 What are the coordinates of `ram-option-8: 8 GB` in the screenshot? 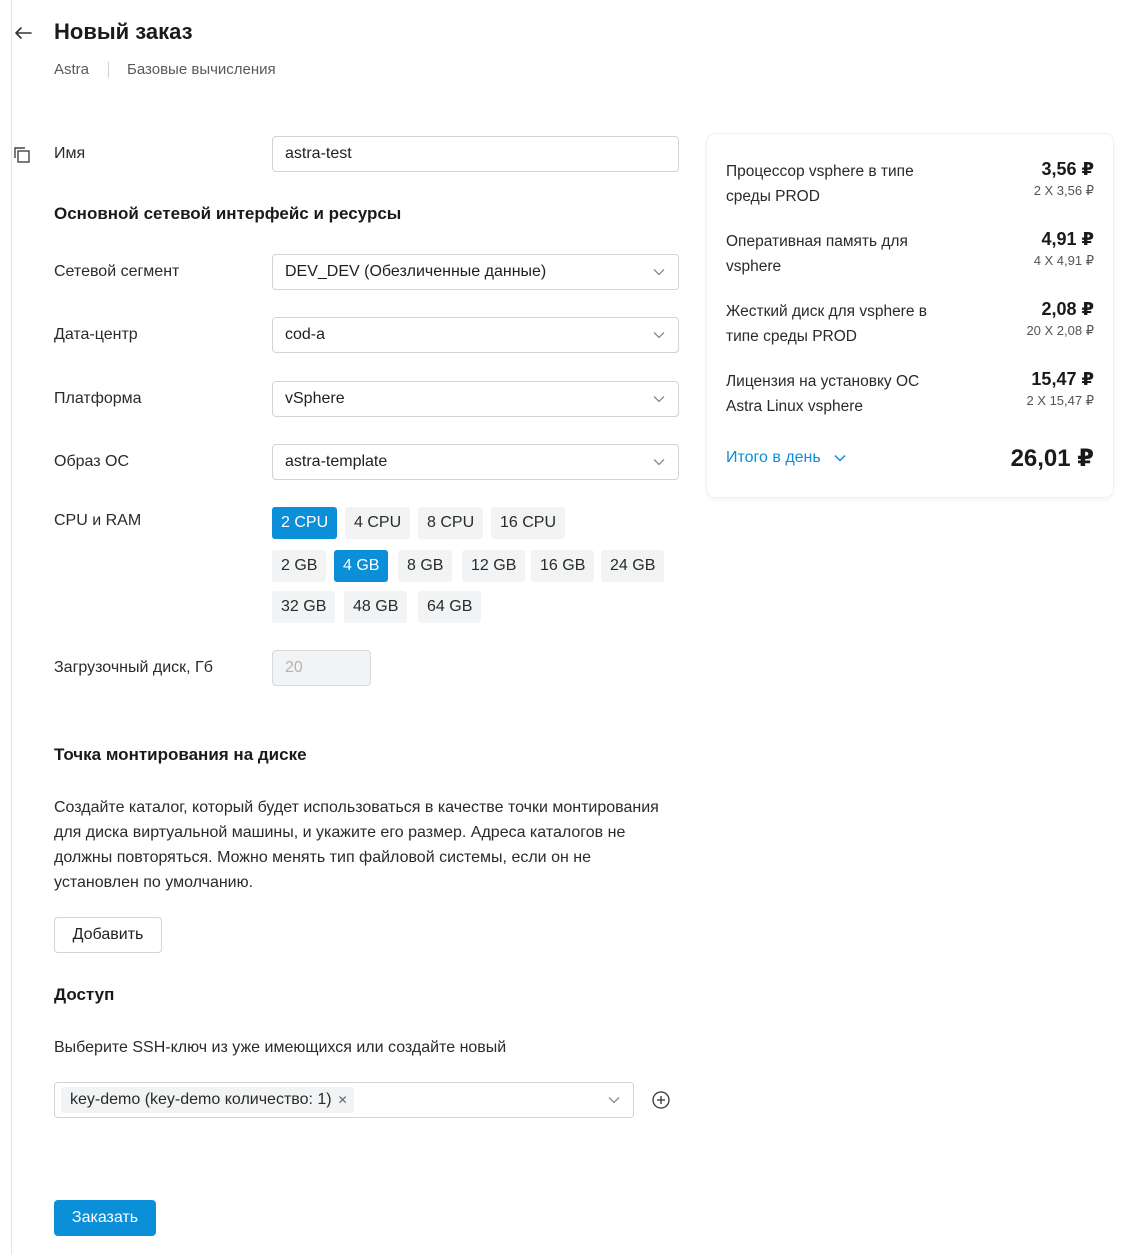 It's located at (425, 566).